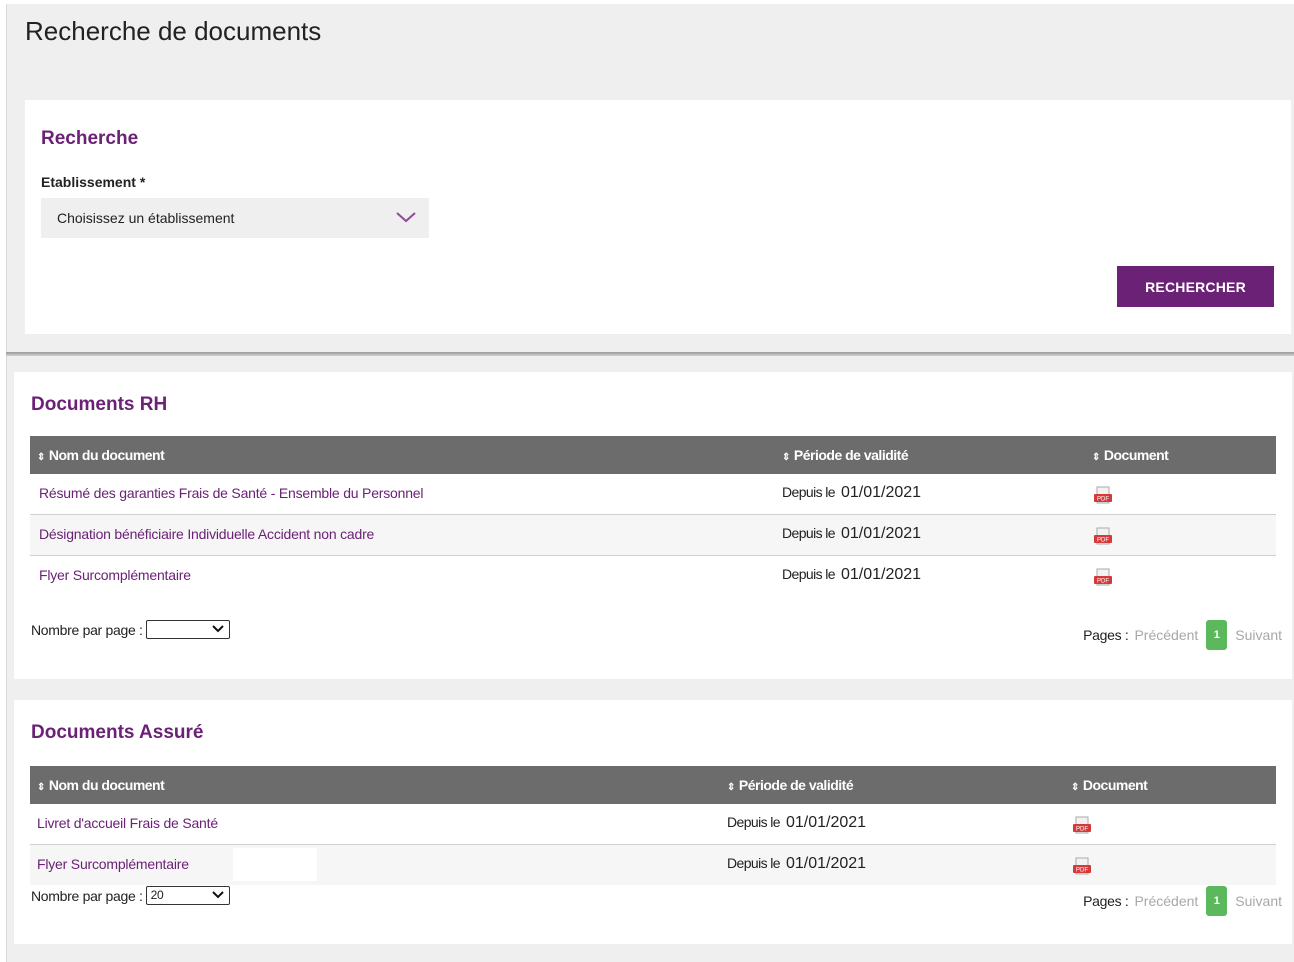 This screenshot has height=962, width=1294. What do you see at coordinates (117, 732) in the screenshot?
I see `documents-assure-title: Documents Assuré` at bounding box center [117, 732].